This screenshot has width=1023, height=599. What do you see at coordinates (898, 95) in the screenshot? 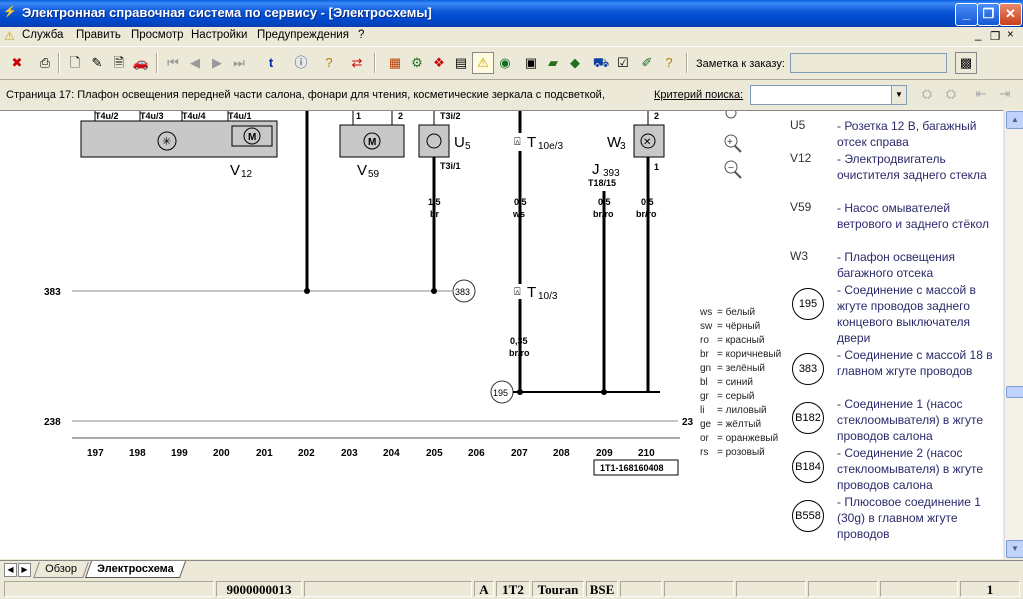
I see `chevron-down-icon: ▼` at bounding box center [898, 95].